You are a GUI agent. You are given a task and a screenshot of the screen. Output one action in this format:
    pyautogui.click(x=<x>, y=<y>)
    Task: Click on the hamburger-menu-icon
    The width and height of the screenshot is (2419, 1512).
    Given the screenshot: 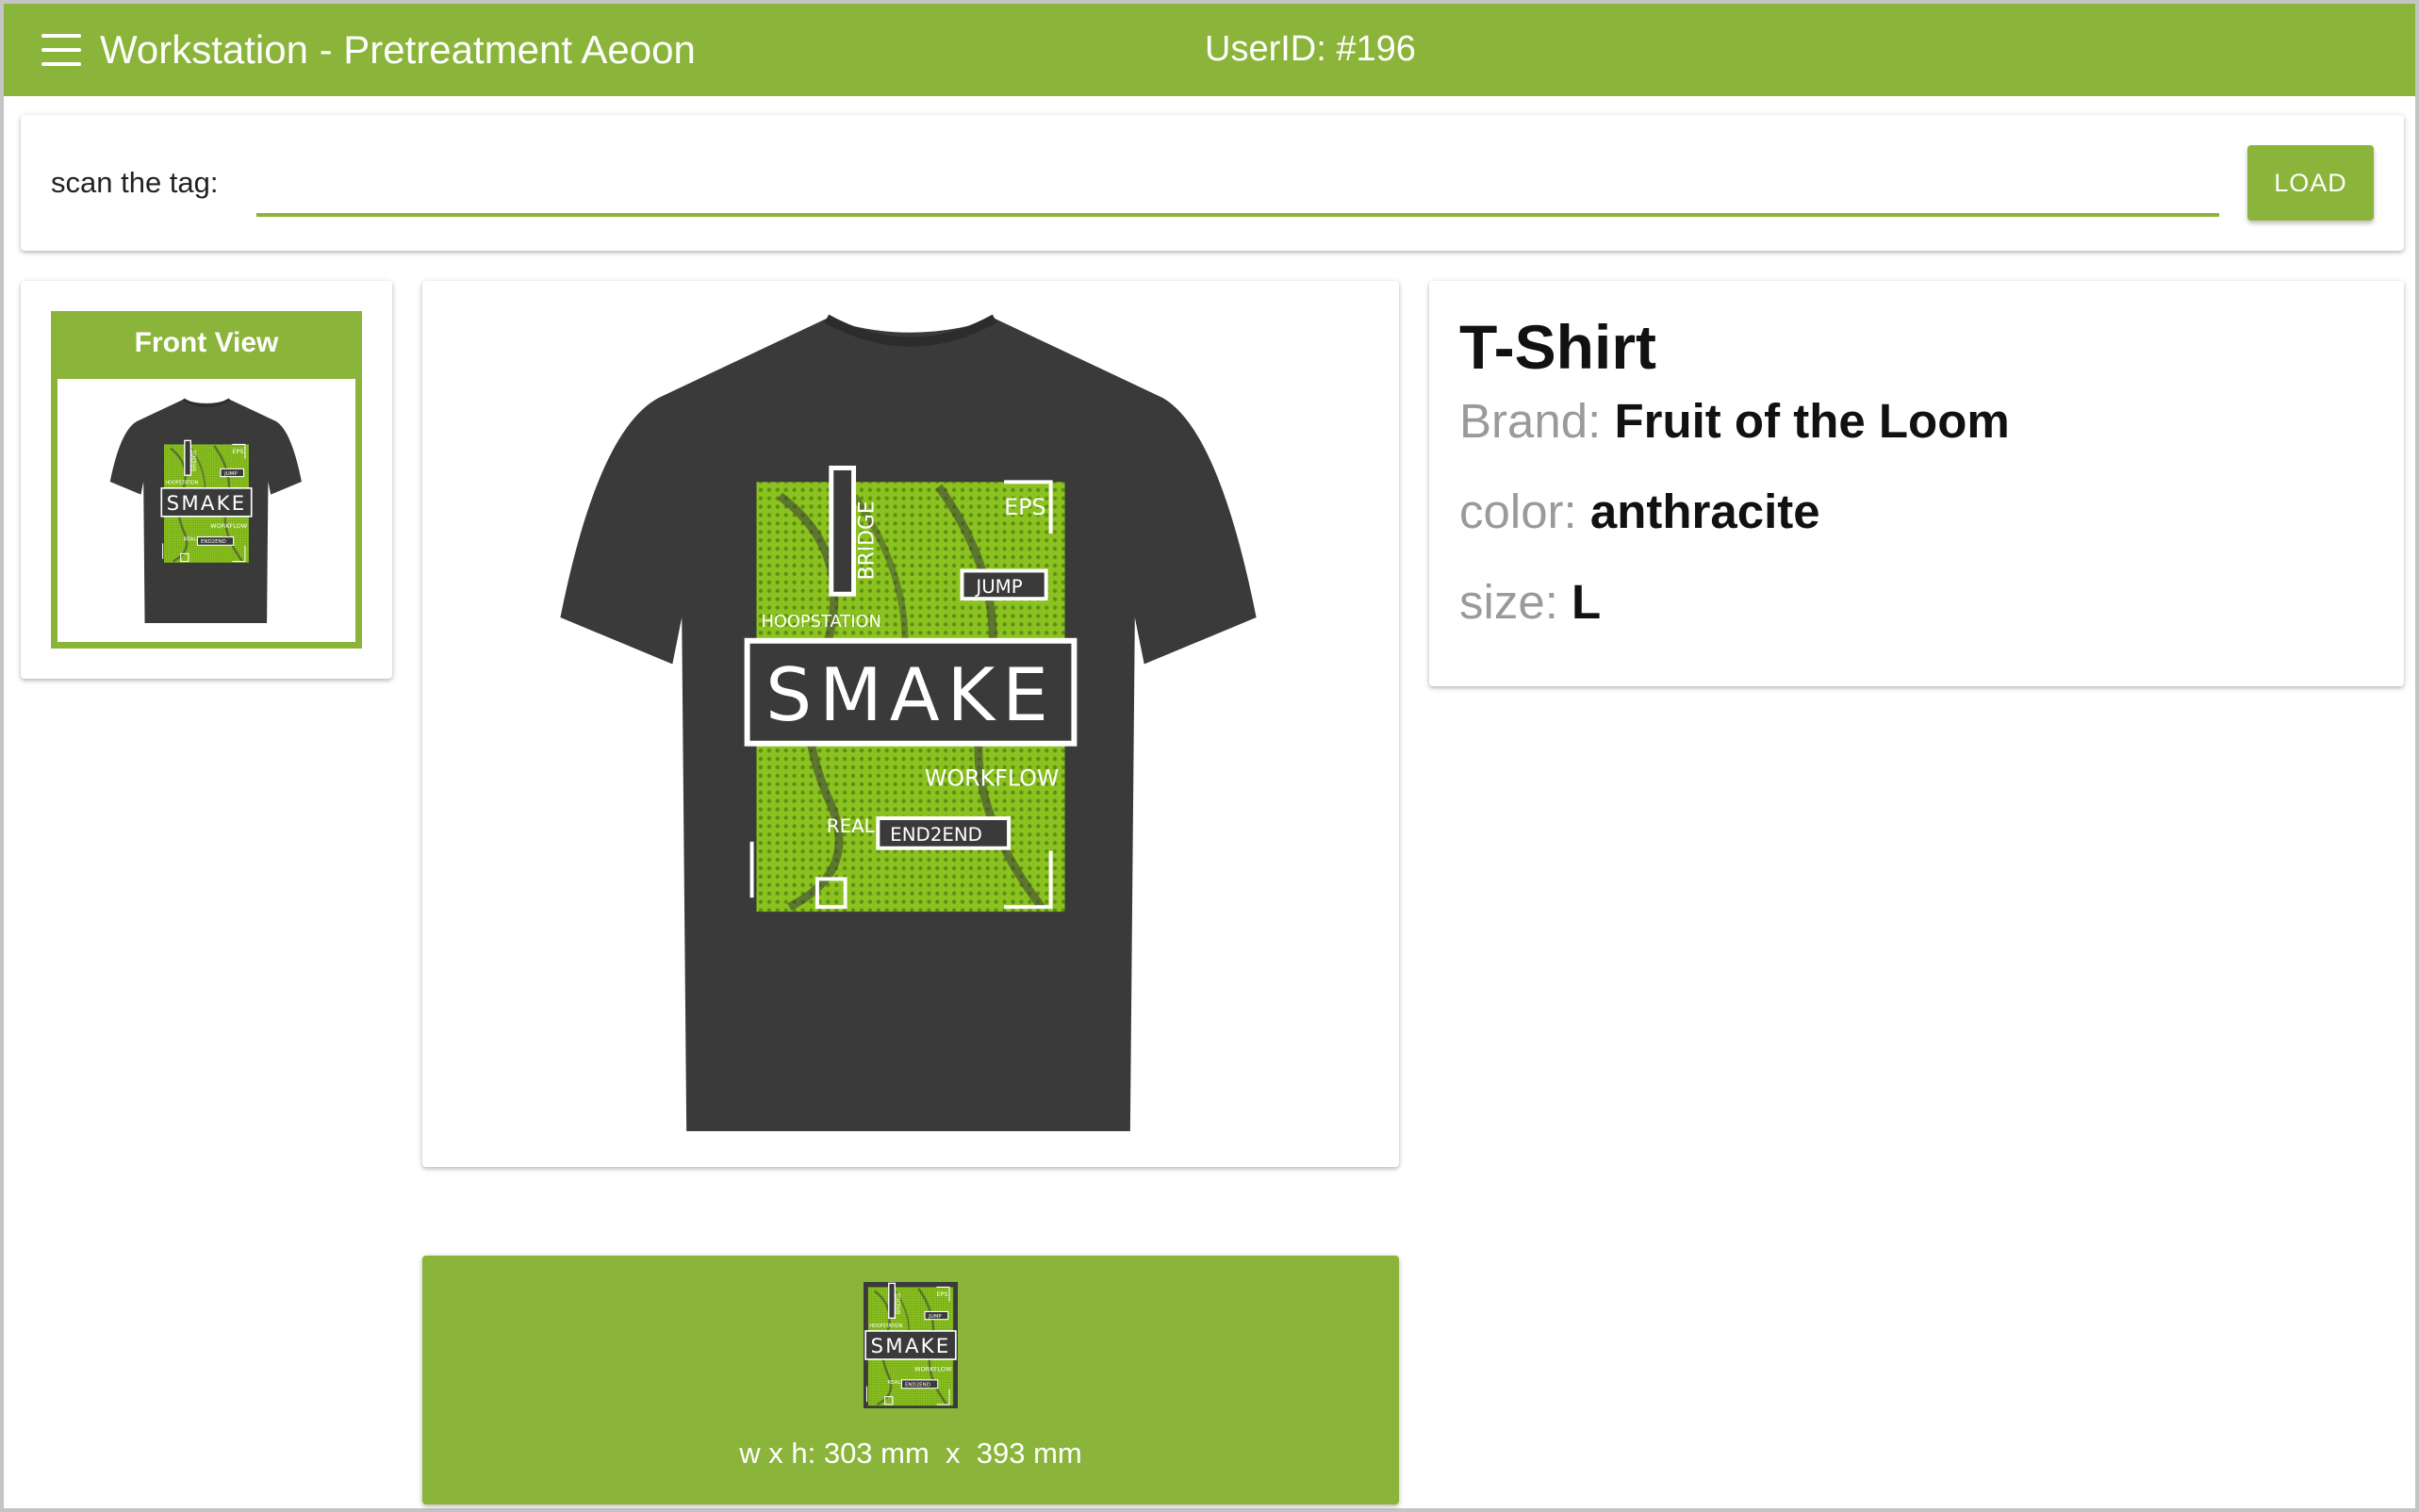 What is the action you would take?
    pyautogui.click(x=61, y=50)
    